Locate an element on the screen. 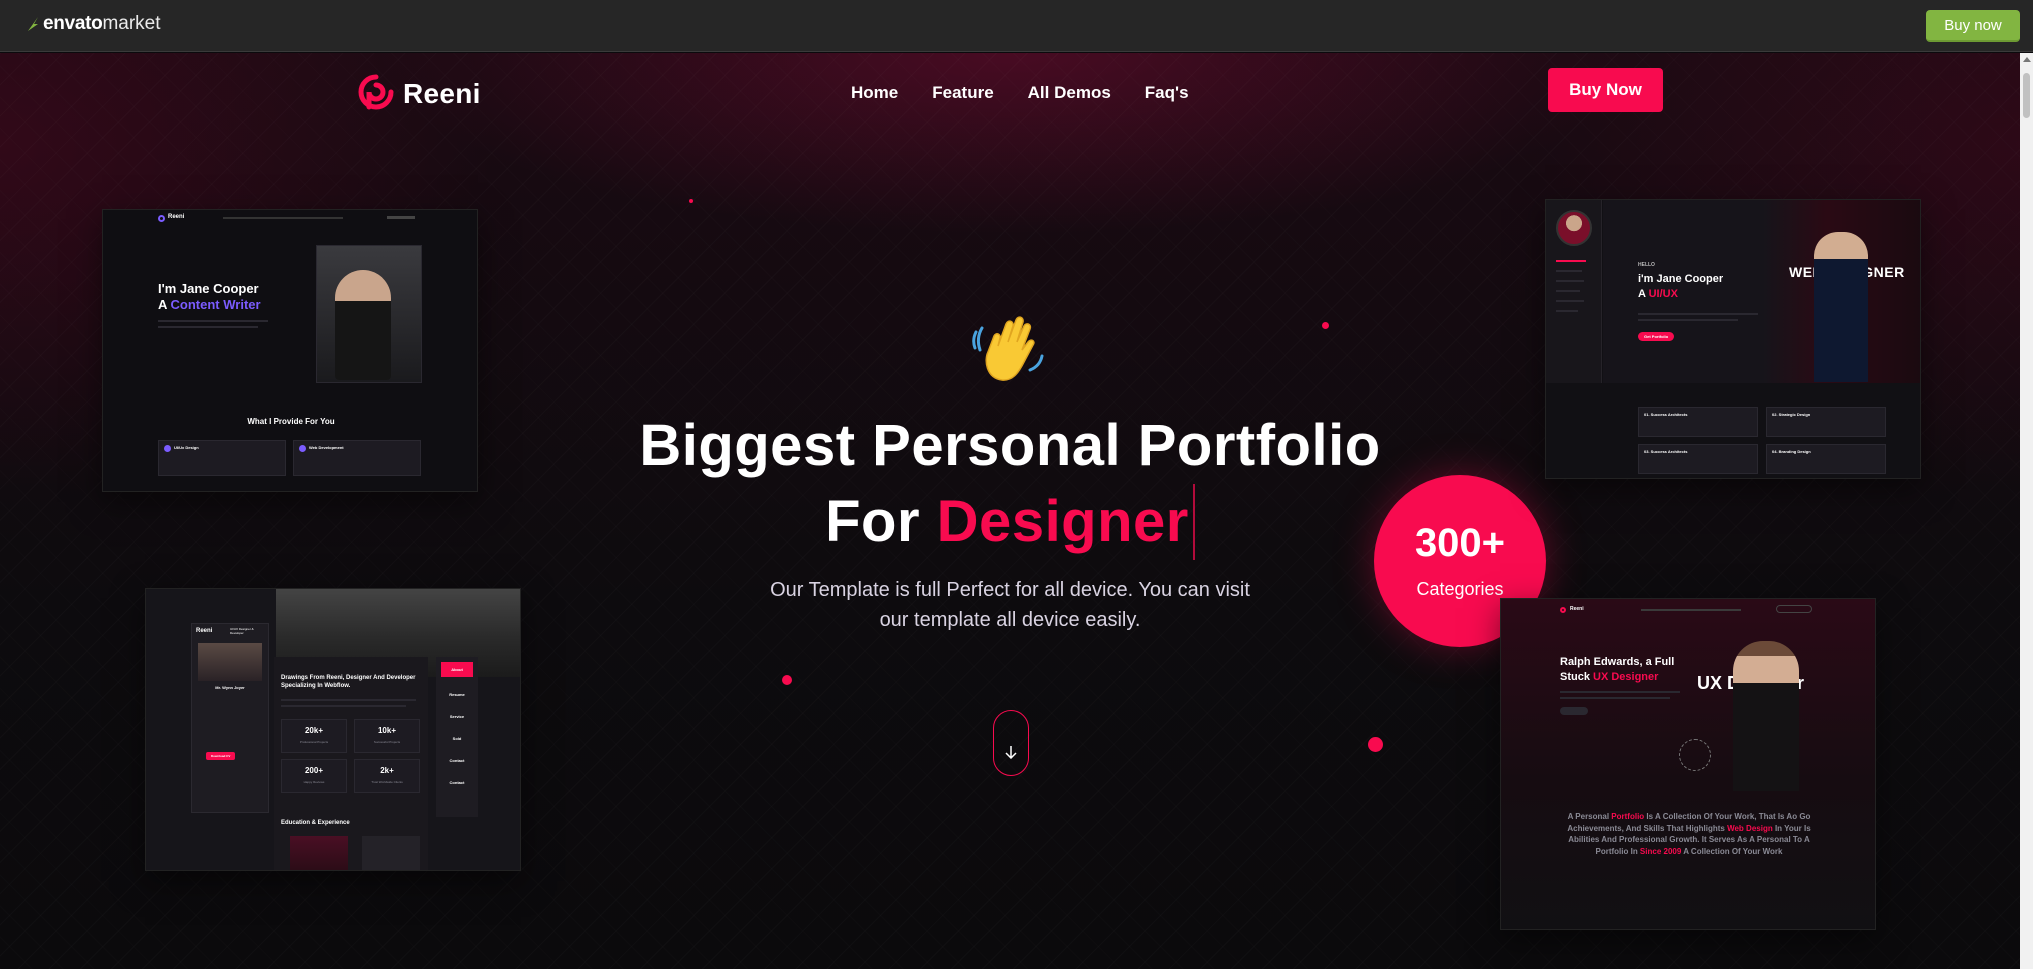 The image size is (2033, 969). arrow-down-icon is located at coordinates (1011, 752).